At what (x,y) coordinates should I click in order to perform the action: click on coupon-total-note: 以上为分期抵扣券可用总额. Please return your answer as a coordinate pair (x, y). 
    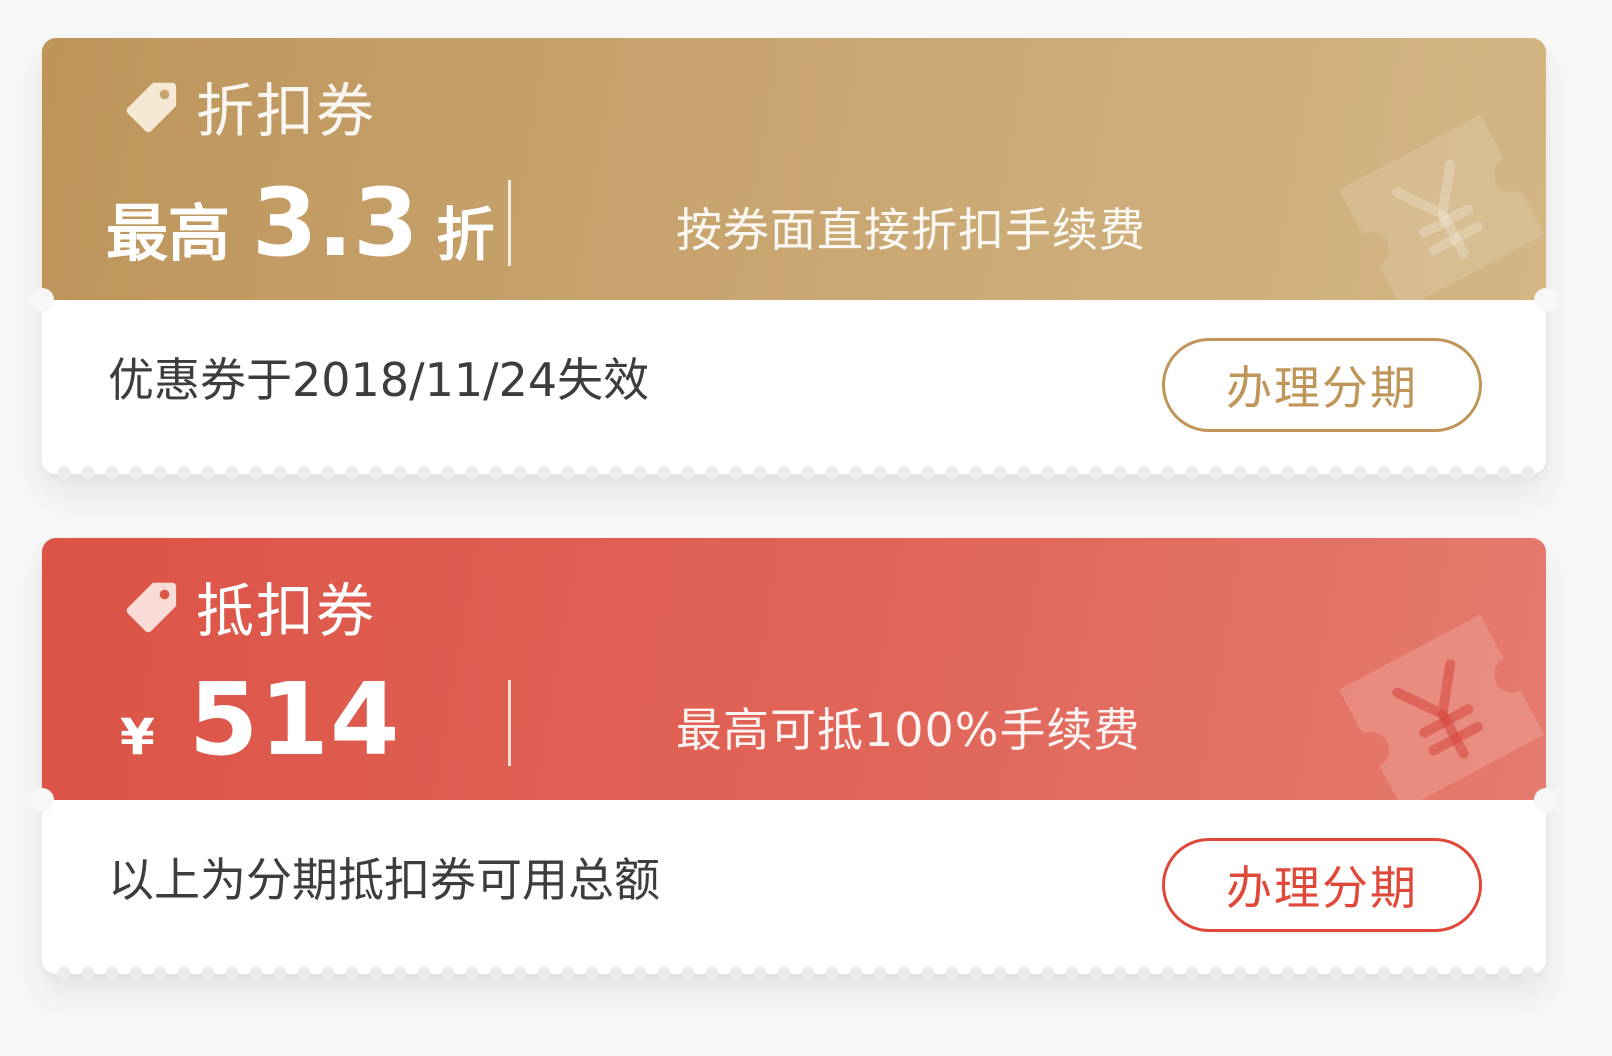
    Looking at the image, I should click on (384, 880).